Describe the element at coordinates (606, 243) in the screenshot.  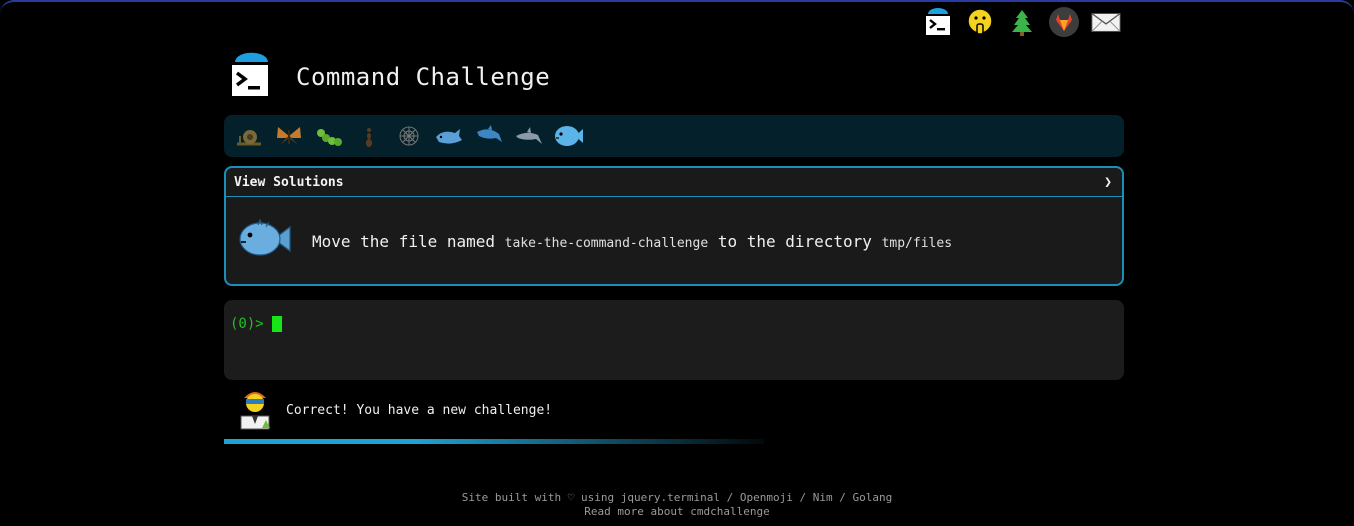
I see `challenge-filename: take-the-command-challenge` at that location.